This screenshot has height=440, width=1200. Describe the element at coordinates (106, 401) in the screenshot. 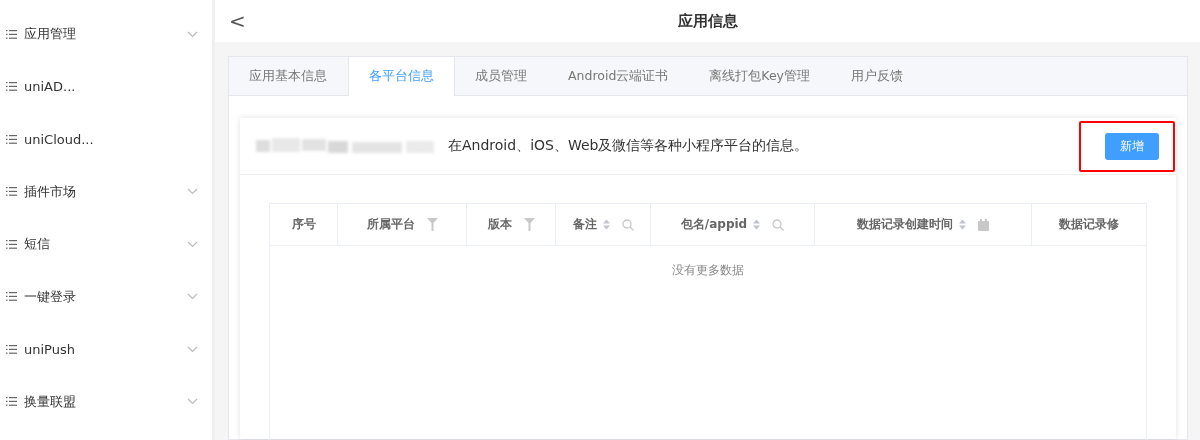

I see `sidebar-item: 换量联盟` at that location.